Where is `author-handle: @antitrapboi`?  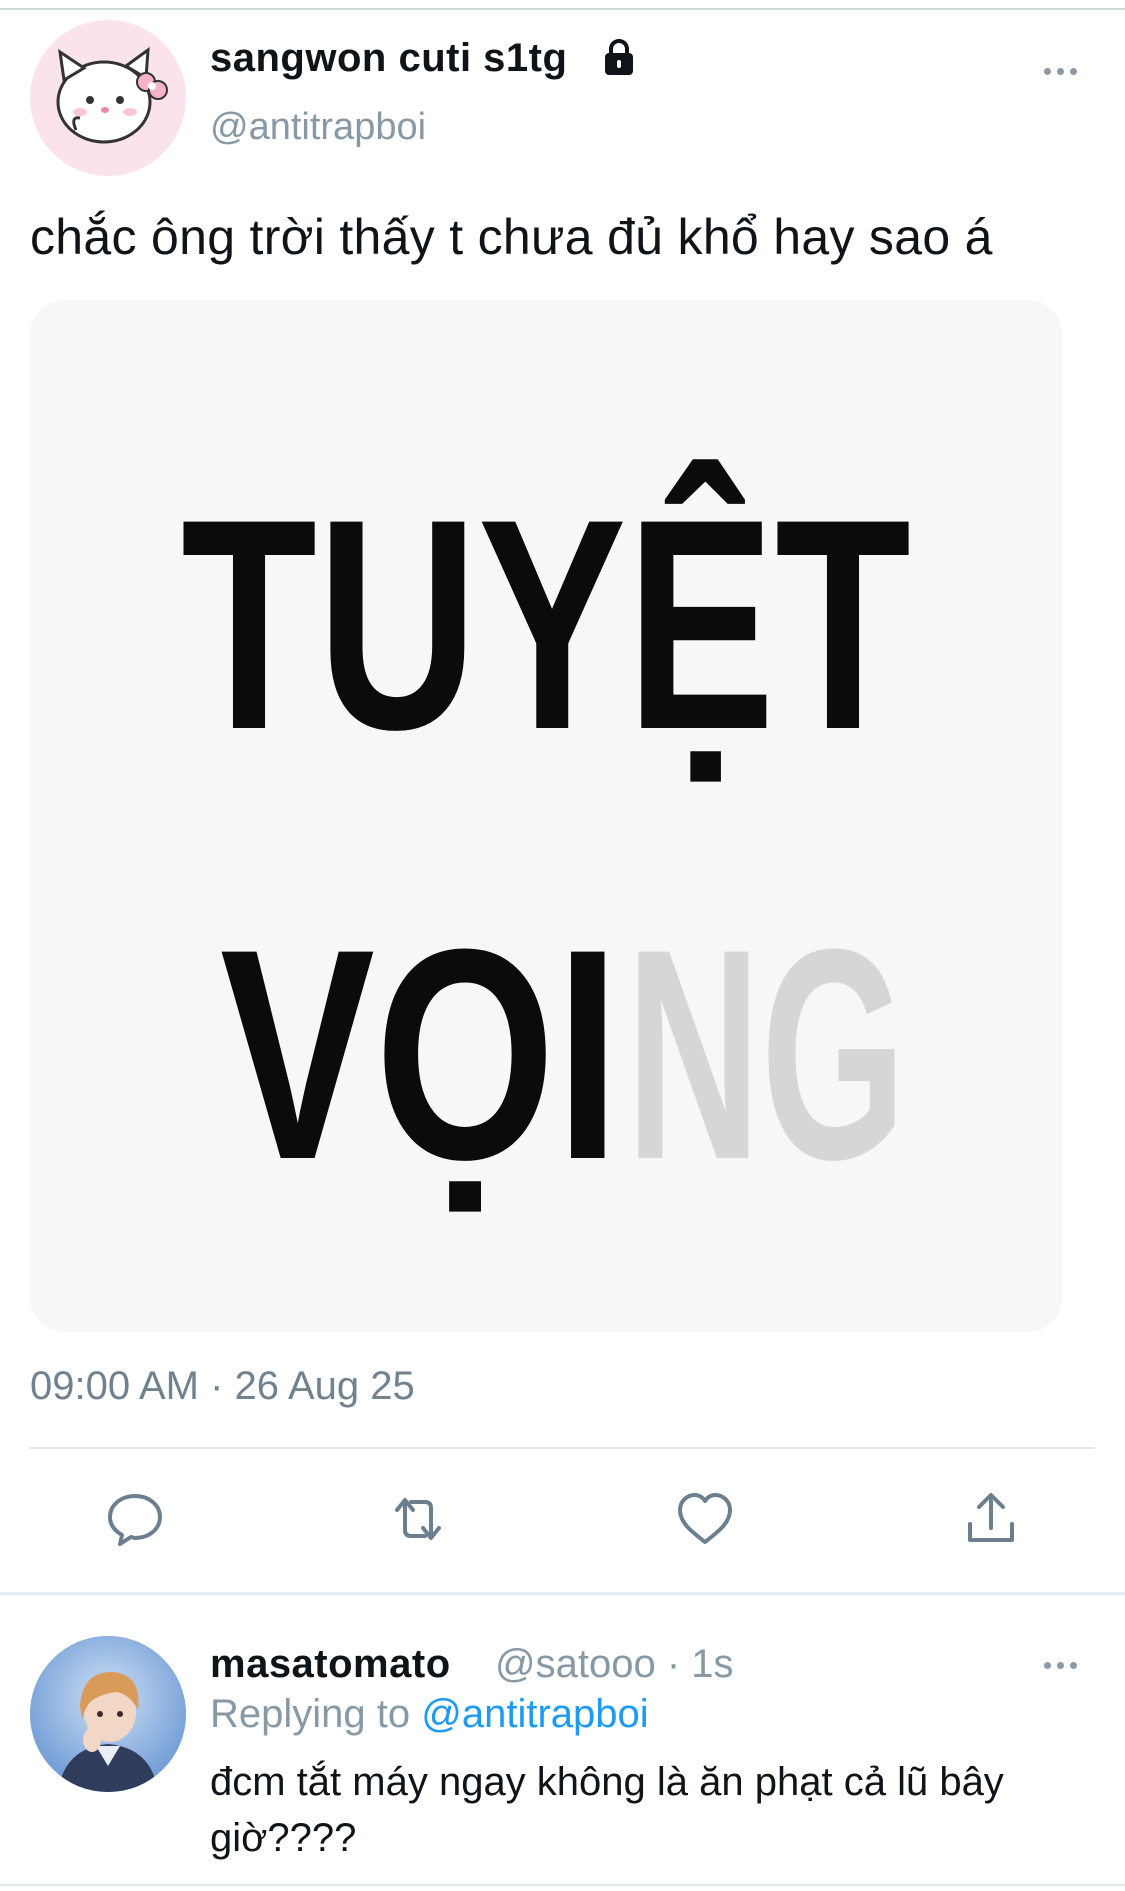 author-handle: @antitrapboi is located at coordinates (318, 127).